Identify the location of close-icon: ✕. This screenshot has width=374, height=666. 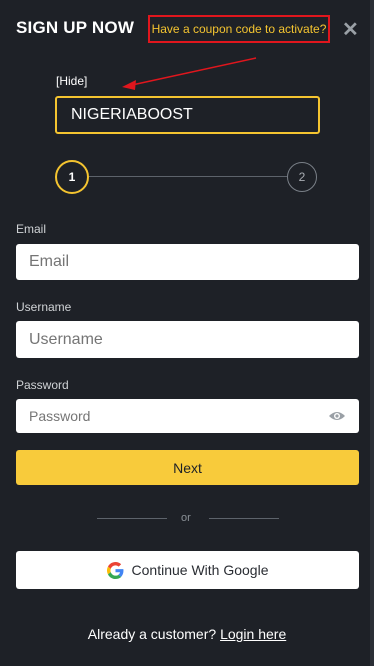
(350, 30).